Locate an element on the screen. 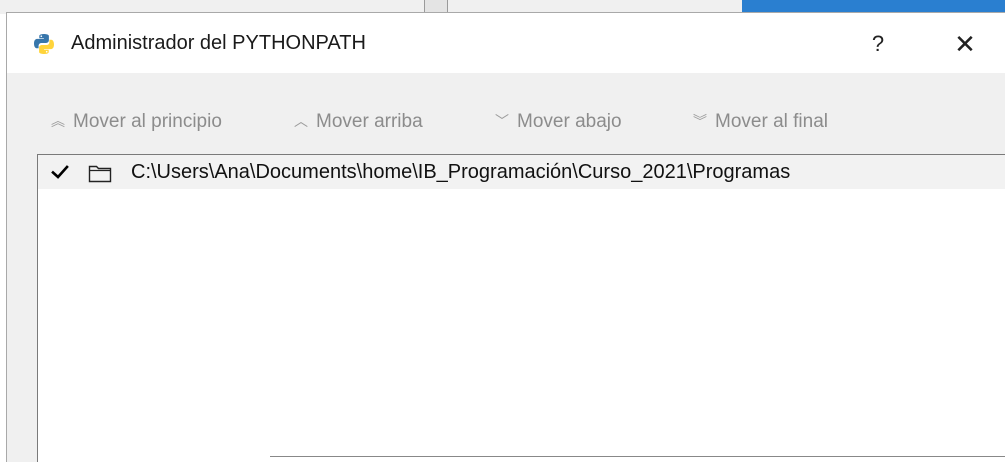 This screenshot has width=1005, height=462. move-to-bottom-button: ︾ Mover al final is located at coordinates (760, 121).